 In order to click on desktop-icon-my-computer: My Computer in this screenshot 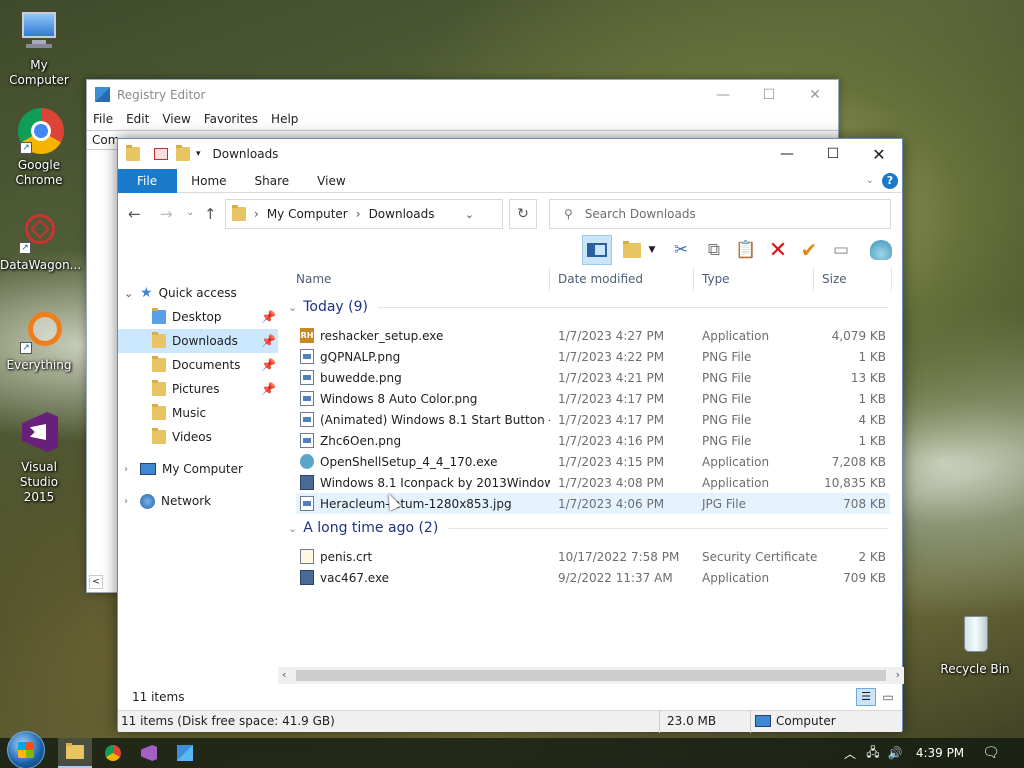, I will do `click(39, 48)`.